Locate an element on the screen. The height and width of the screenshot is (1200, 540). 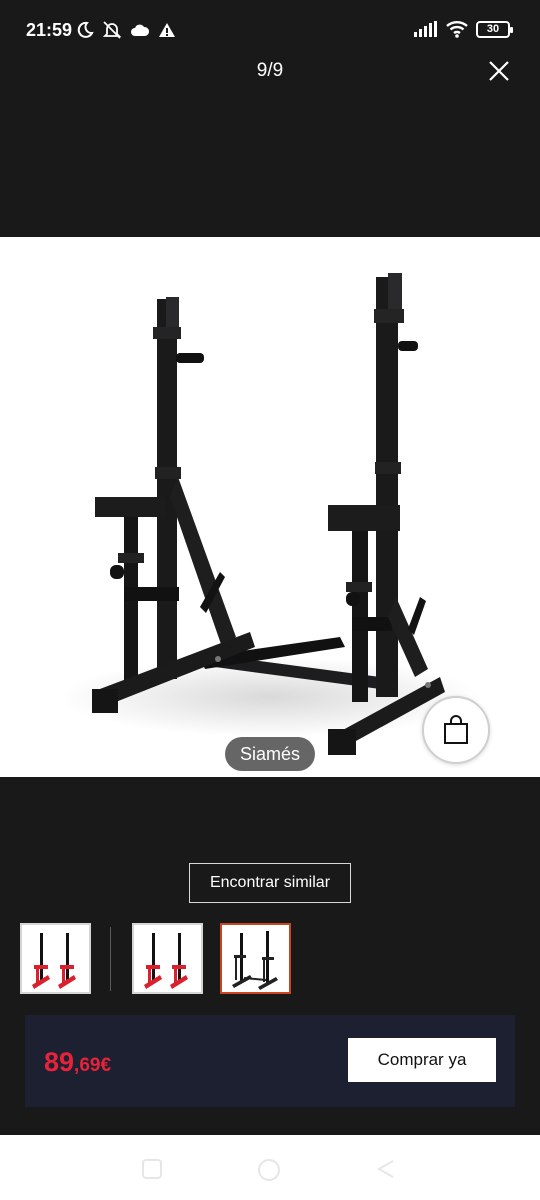
back-icon is located at coordinates (385, 1169).